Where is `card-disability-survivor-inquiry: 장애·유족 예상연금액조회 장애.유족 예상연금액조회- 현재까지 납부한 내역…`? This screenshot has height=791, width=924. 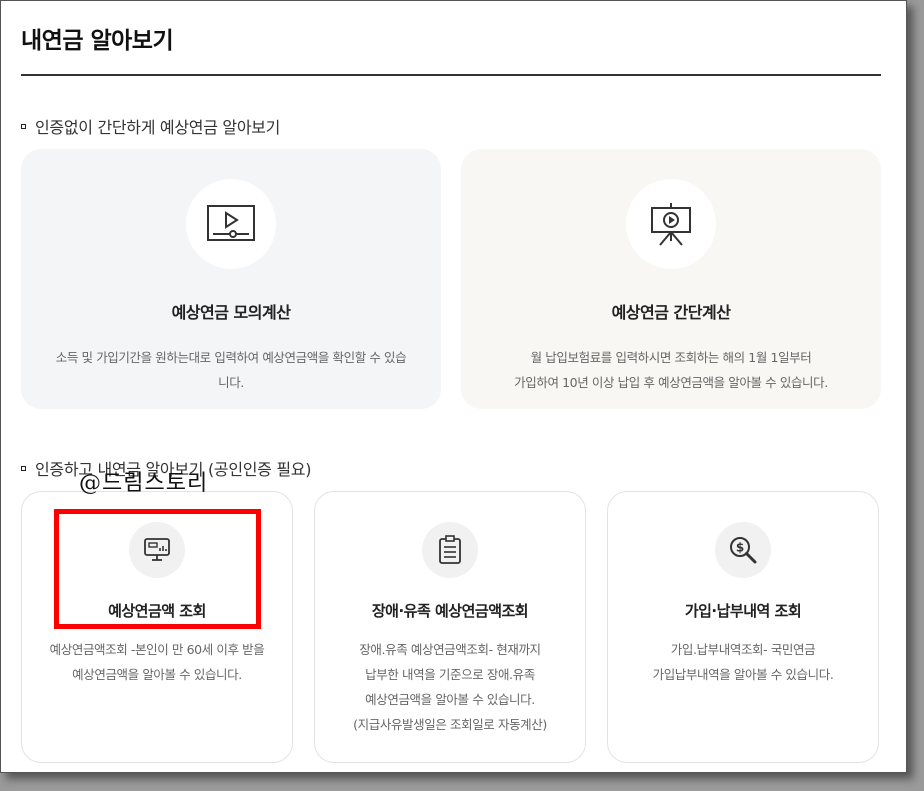
card-disability-survivor-inquiry: 장애·유족 예상연금액조회 장애.유족 예상연금액조회- 현재까지 납부한 내역… is located at coordinates (450, 627).